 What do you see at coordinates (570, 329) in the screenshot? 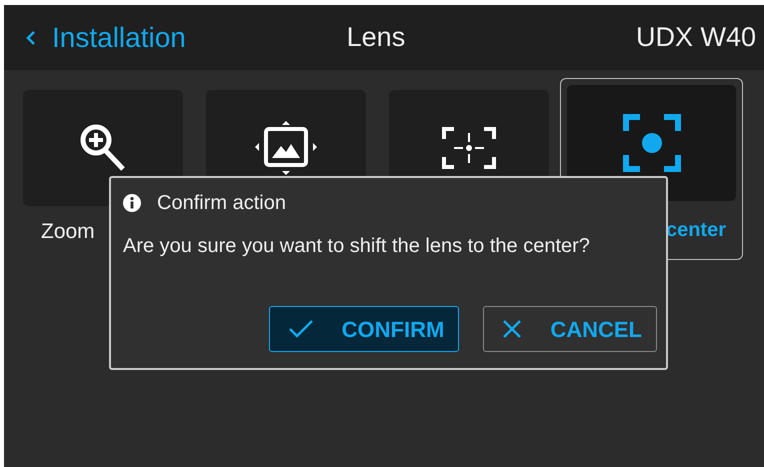
I see `cancel-button: CANCEL` at bounding box center [570, 329].